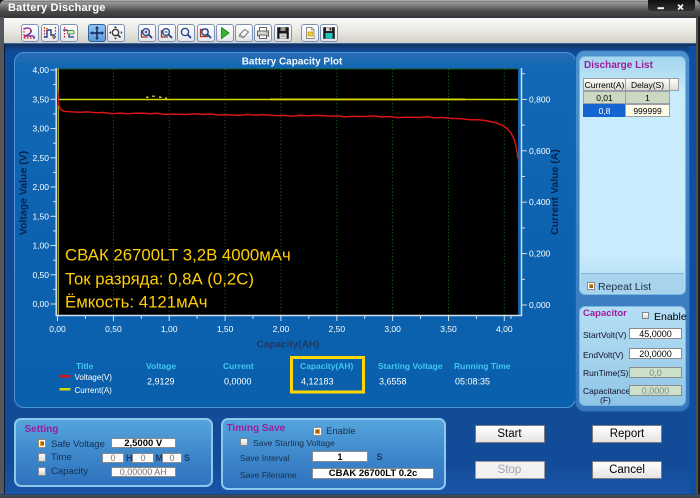 The height and width of the screenshot is (498, 700). What do you see at coordinates (393, 382) in the screenshot?
I see `svg-text: 3,6558` at bounding box center [393, 382].